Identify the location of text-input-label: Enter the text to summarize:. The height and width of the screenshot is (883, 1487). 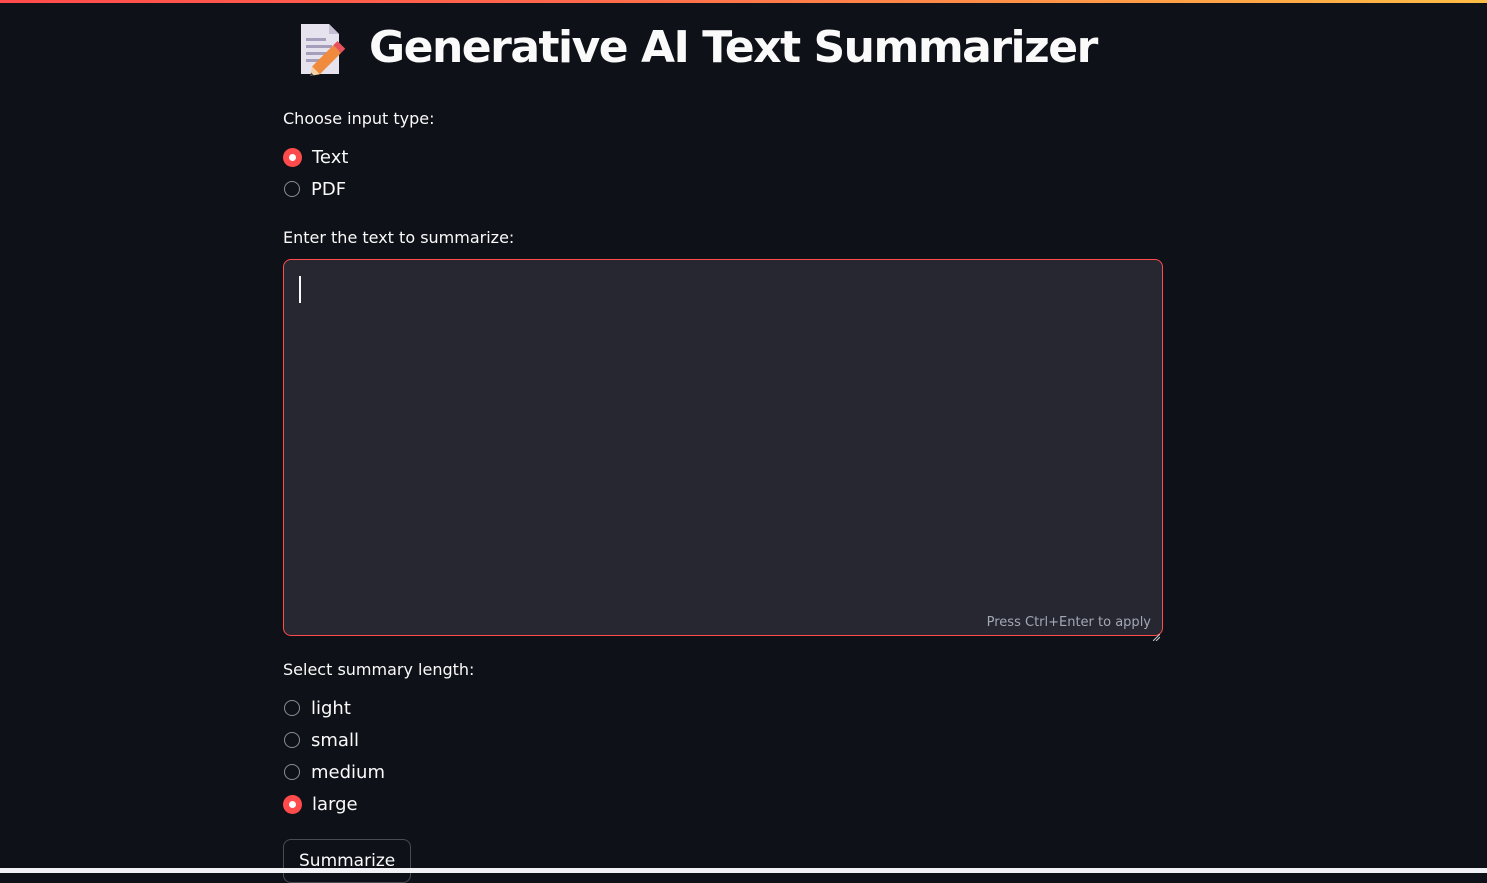
(398, 237).